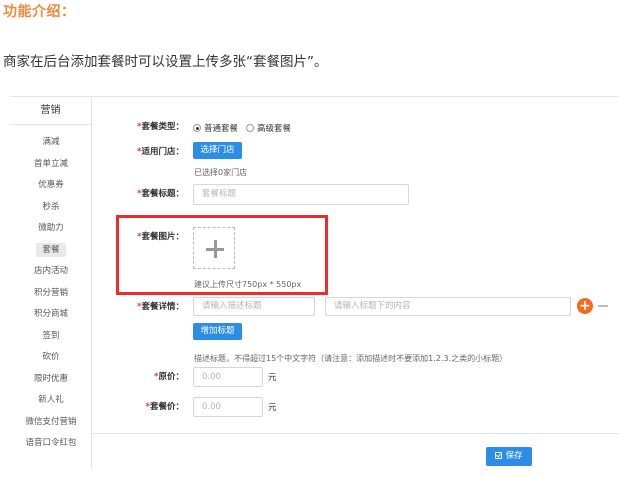  What do you see at coordinates (51, 164) in the screenshot?
I see `sidebar-item-first-order: 首单立减` at bounding box center [51, 164].